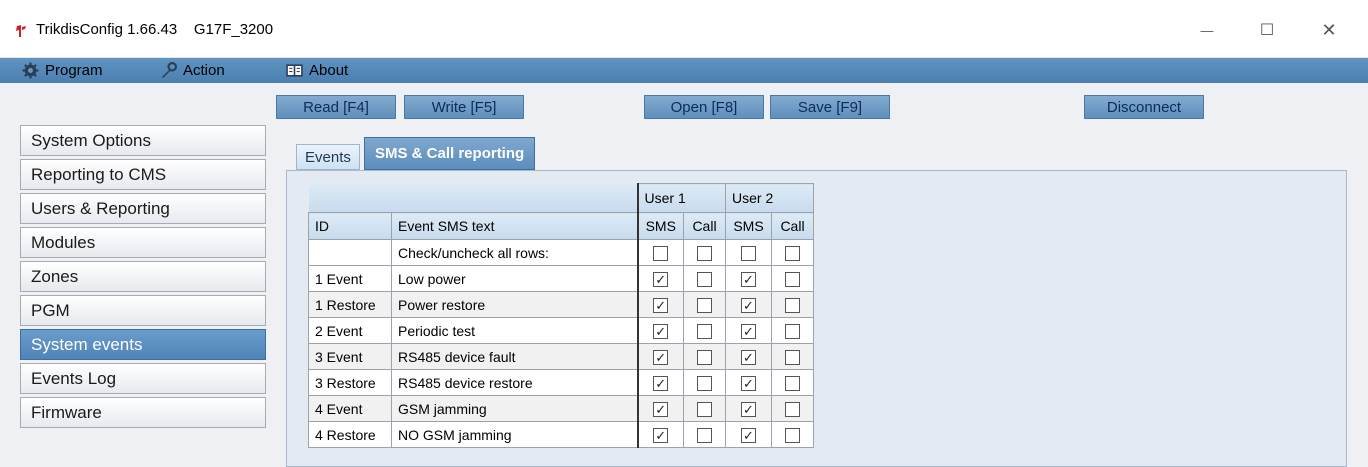 The width and height of the screenshot is (1368, 467). I want to click on check-all-label: Check/uncheck all rows:, so click(514, 252).